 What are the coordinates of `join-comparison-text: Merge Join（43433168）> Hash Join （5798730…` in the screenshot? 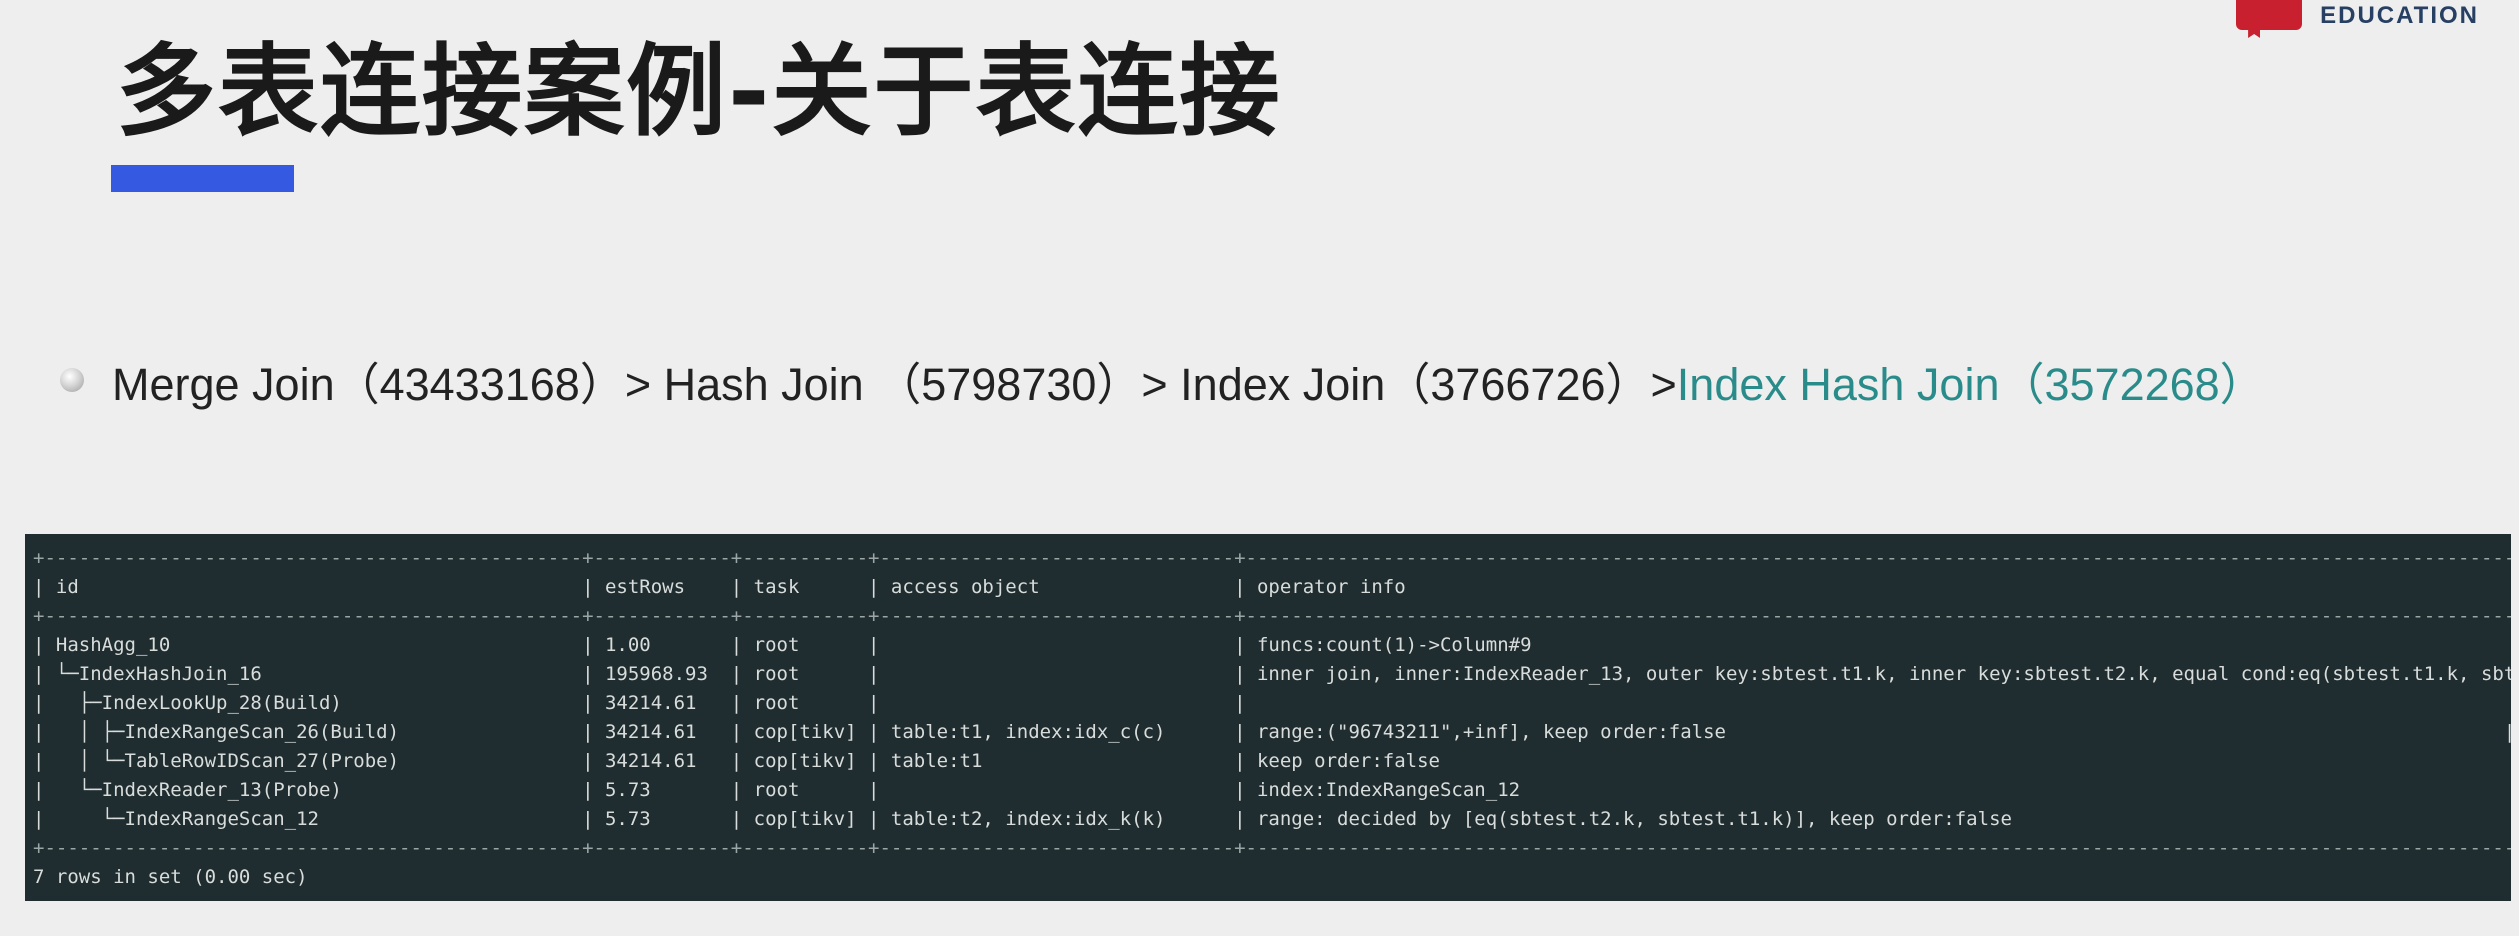 It's located at (894, 384).